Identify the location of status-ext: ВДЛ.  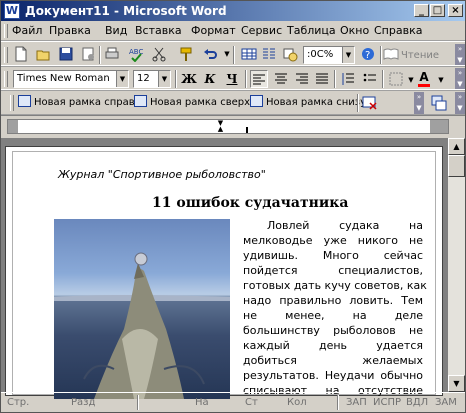
(417, 402).